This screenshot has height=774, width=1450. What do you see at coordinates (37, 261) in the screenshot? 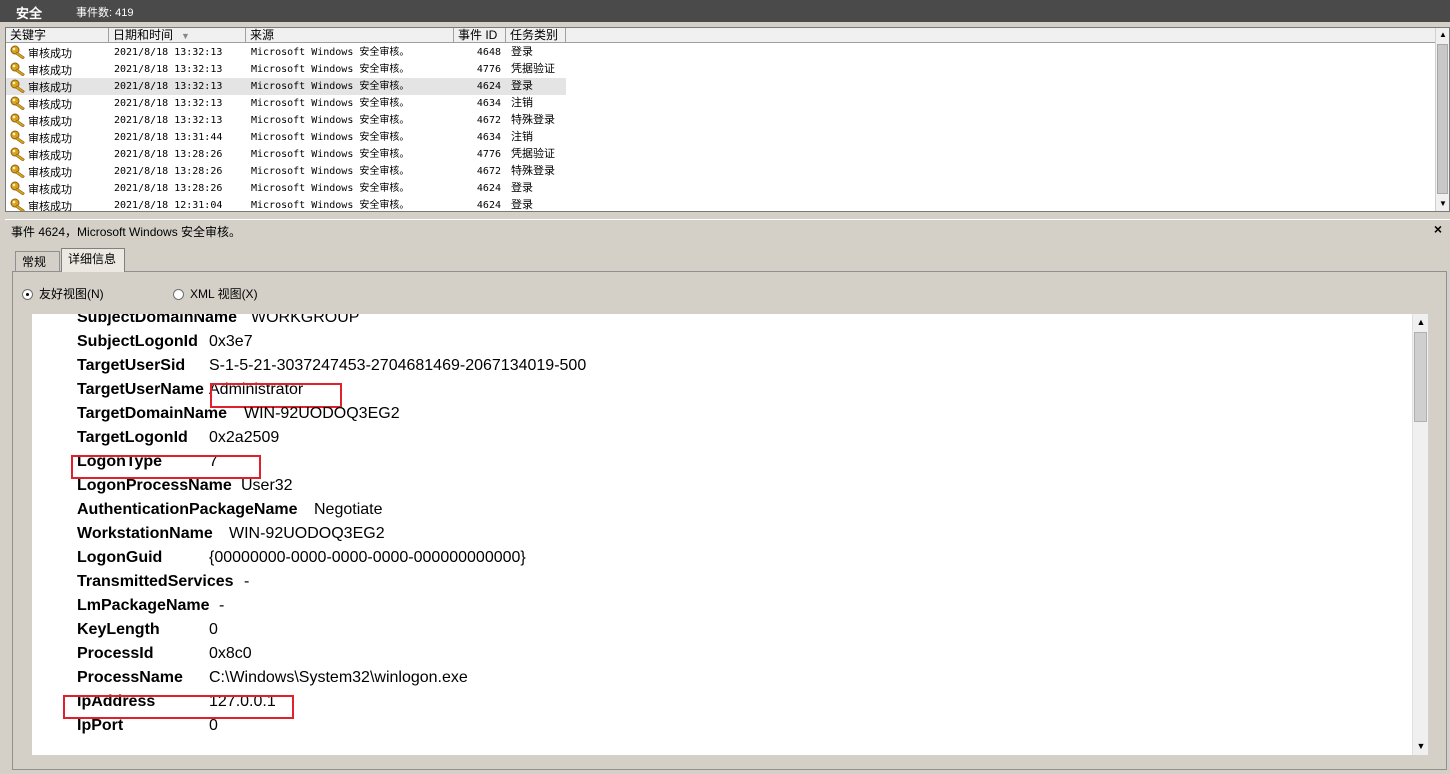
I see `tab-general: 常规` at bounding box center [37, 261].